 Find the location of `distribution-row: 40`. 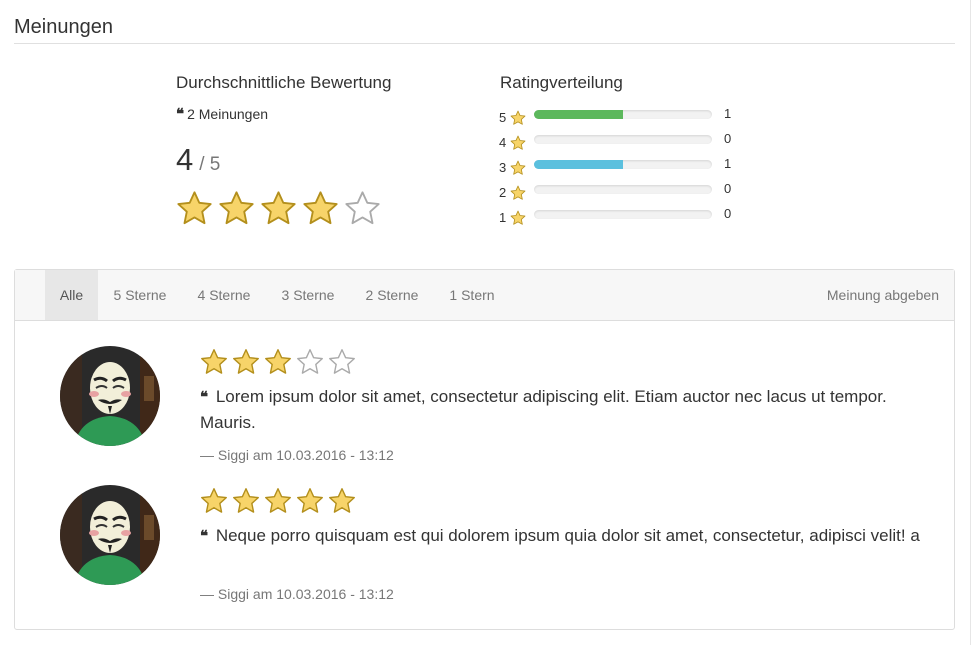

distribution-row: 40 is located at coordinates (623, 141).